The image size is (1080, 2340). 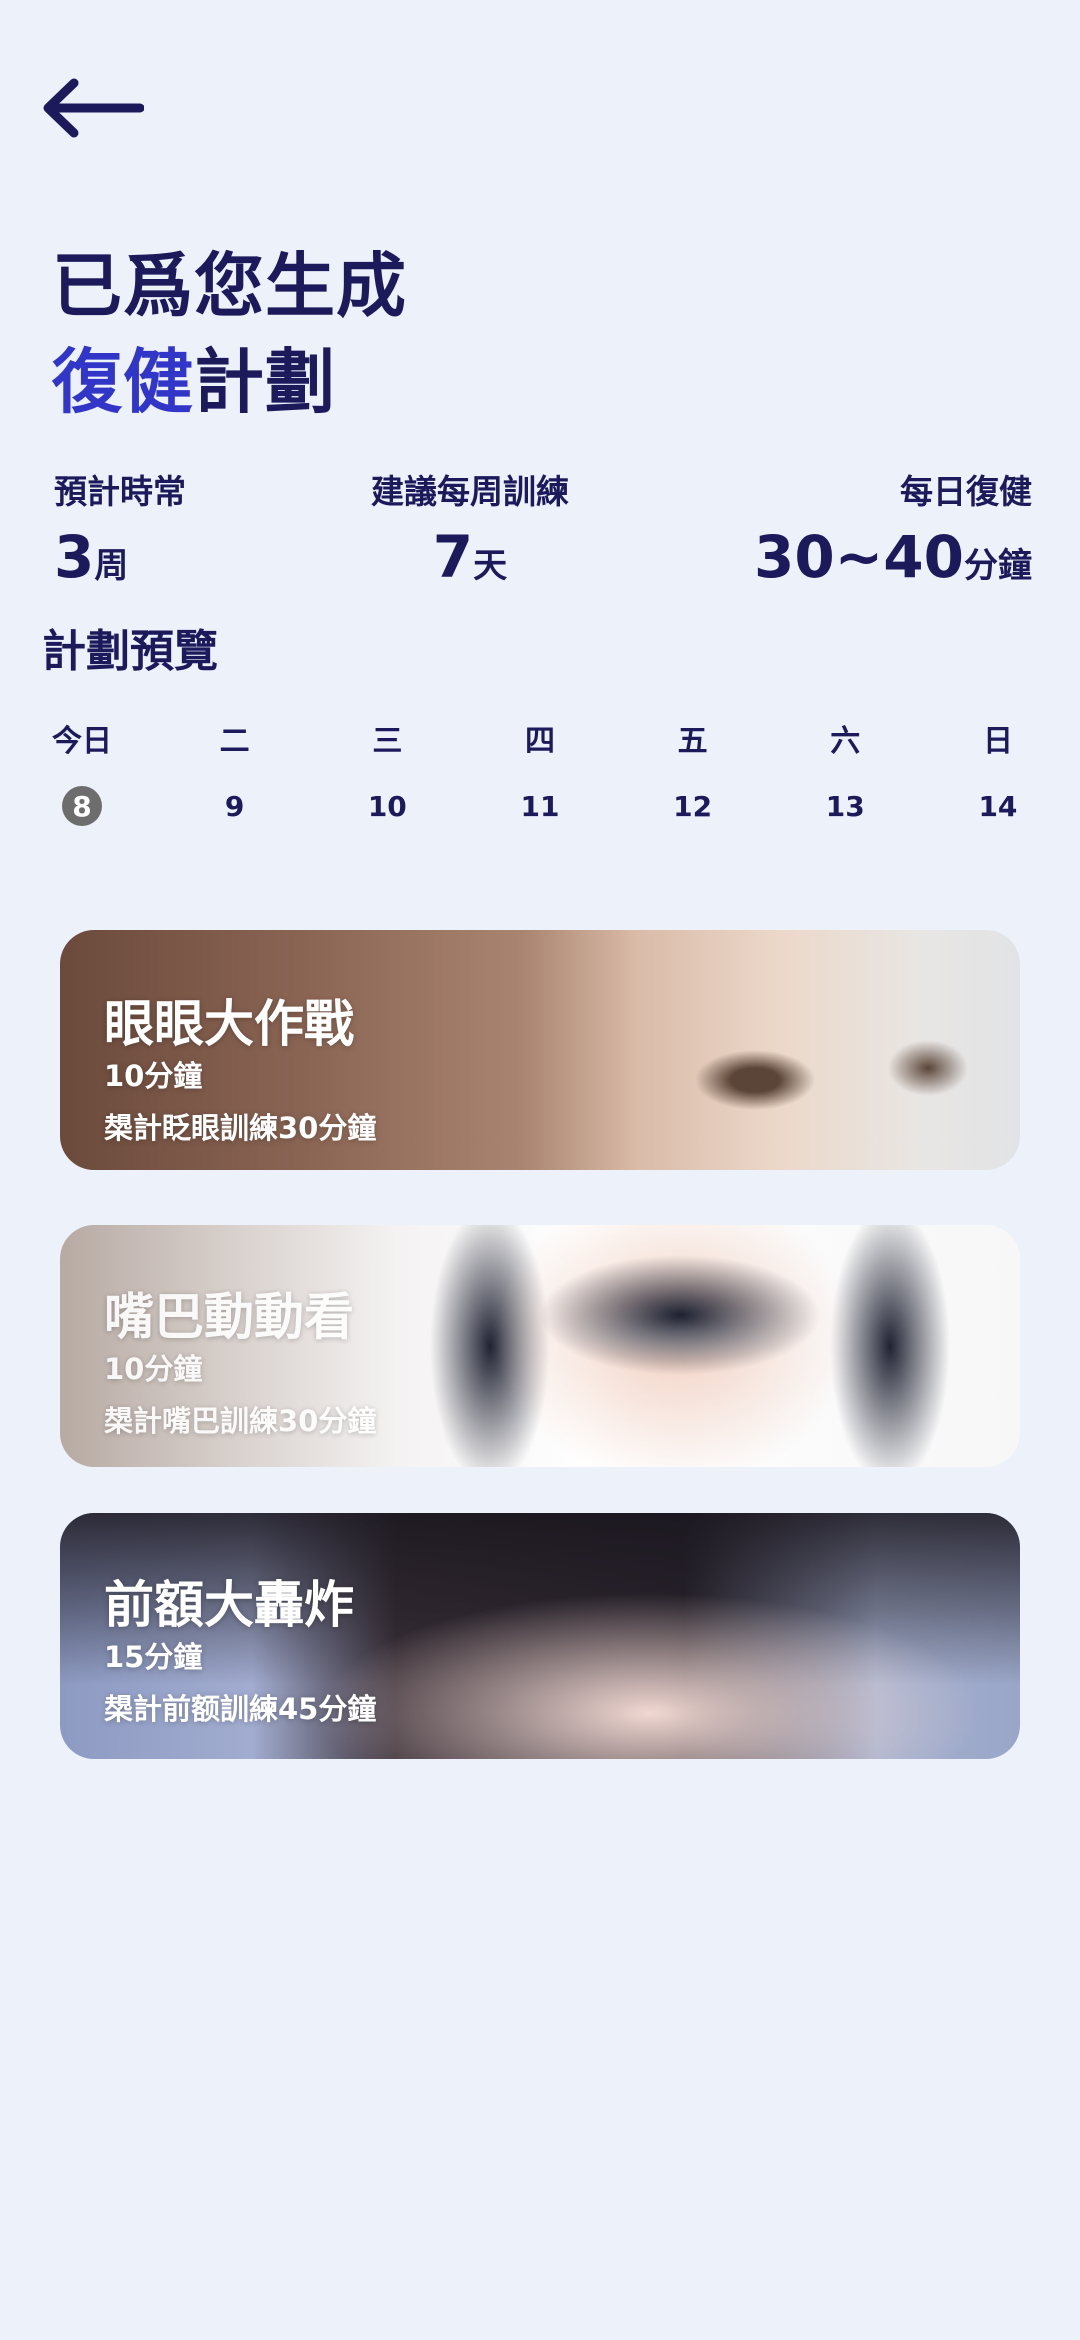 I want to click on stat-weekly-value: 7天, so click(x=470, y=564).